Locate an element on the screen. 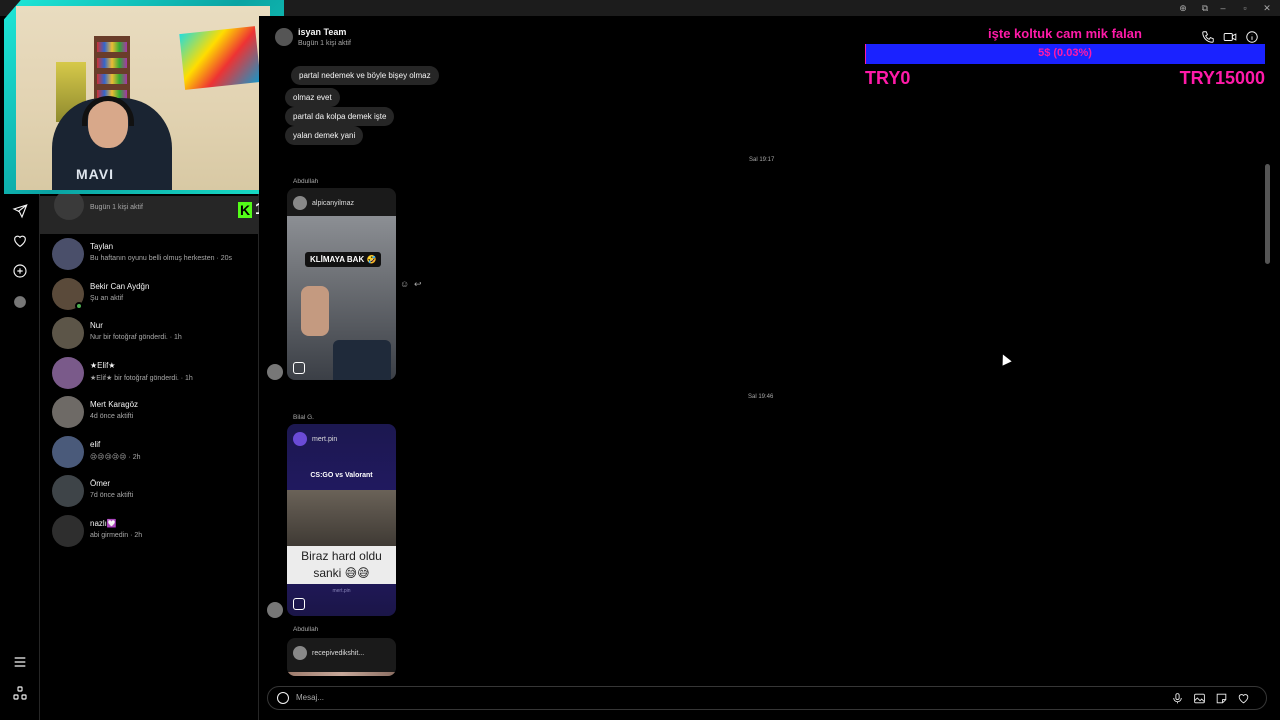 The height and width of the screenshot is (720, 1280). reel-watermark: mert.pin is located at coordinates (341, 591).